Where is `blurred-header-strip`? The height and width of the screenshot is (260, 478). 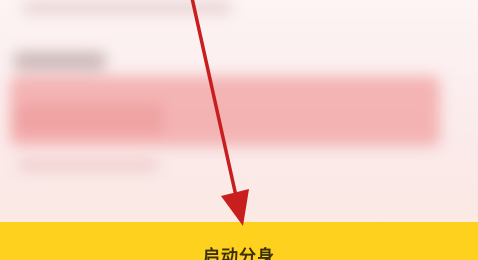 blurred-header-strip is located at coordinates (127, 8).